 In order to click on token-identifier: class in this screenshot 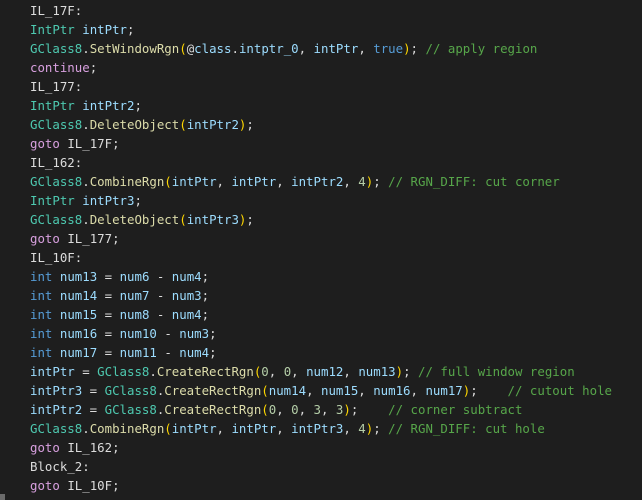, I will do `click(213, 48)`.